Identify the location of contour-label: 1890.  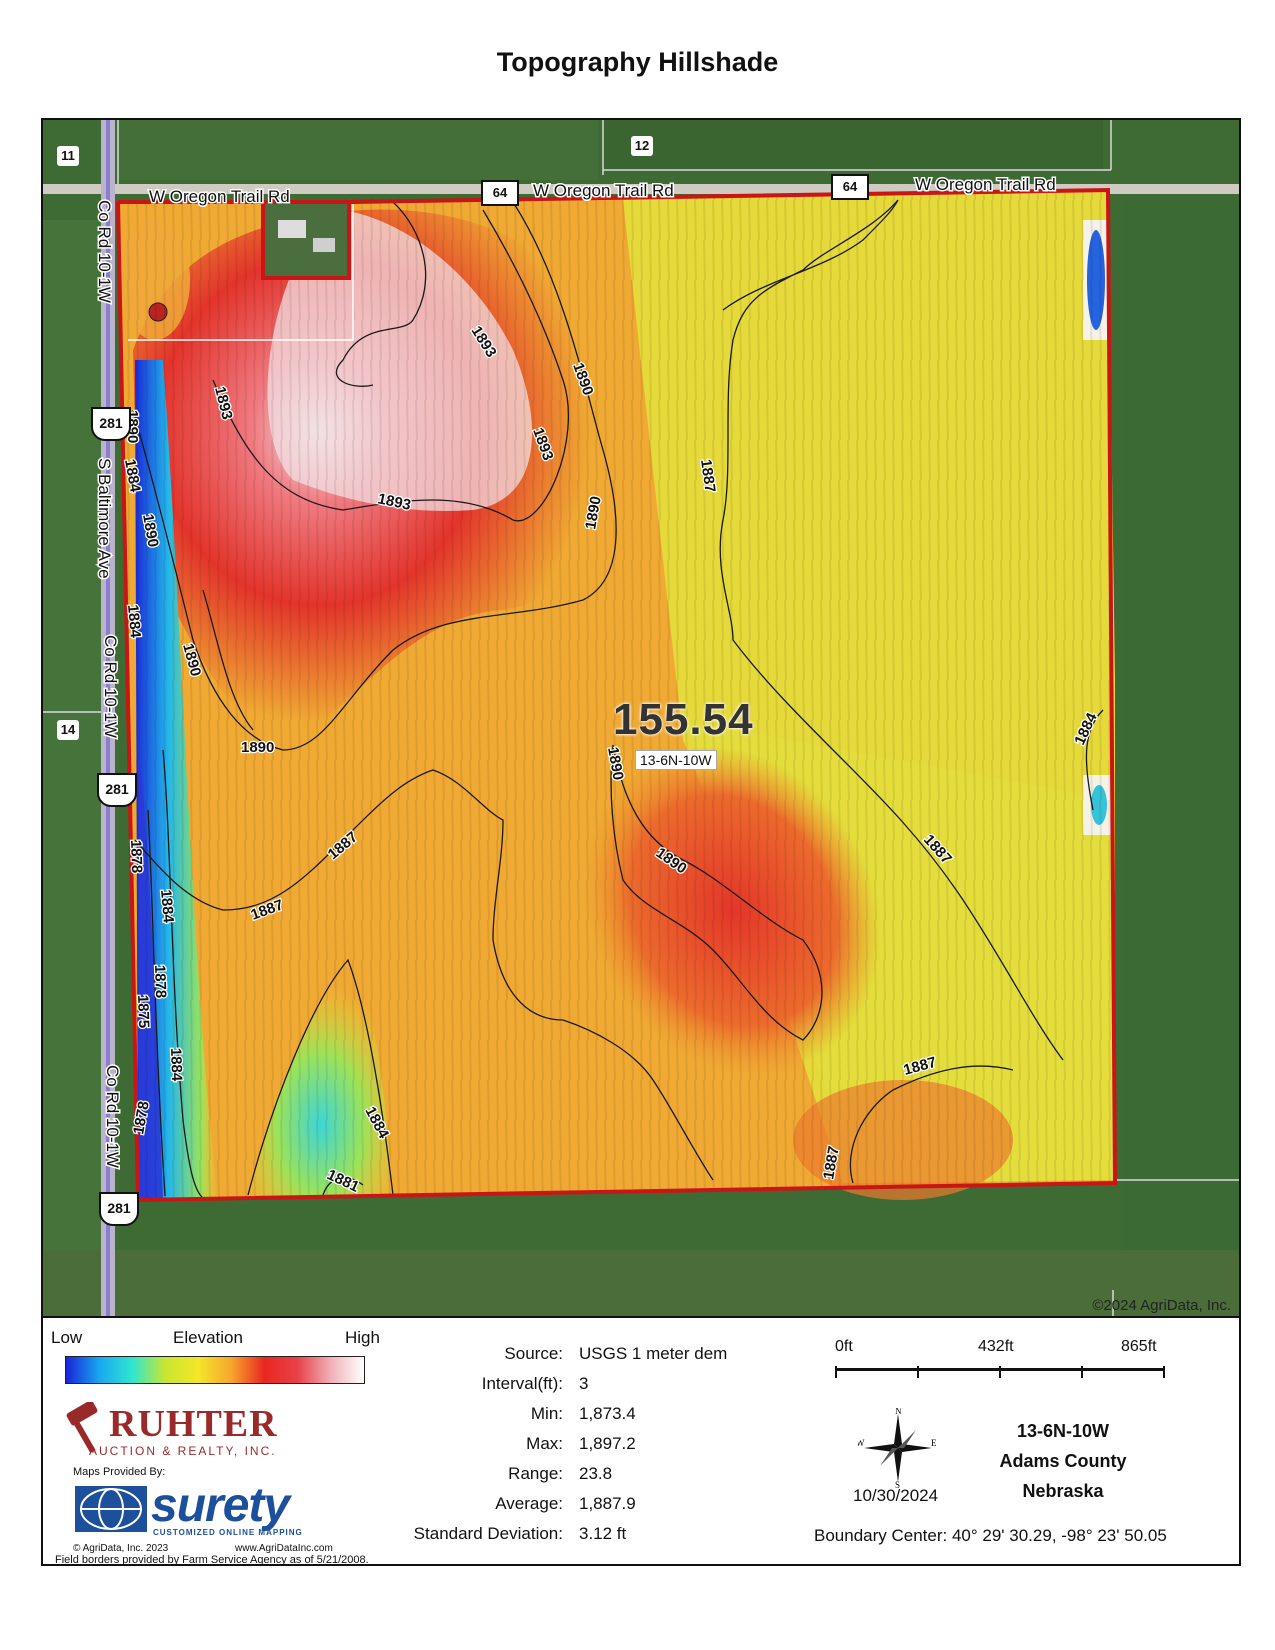
(257, 747).